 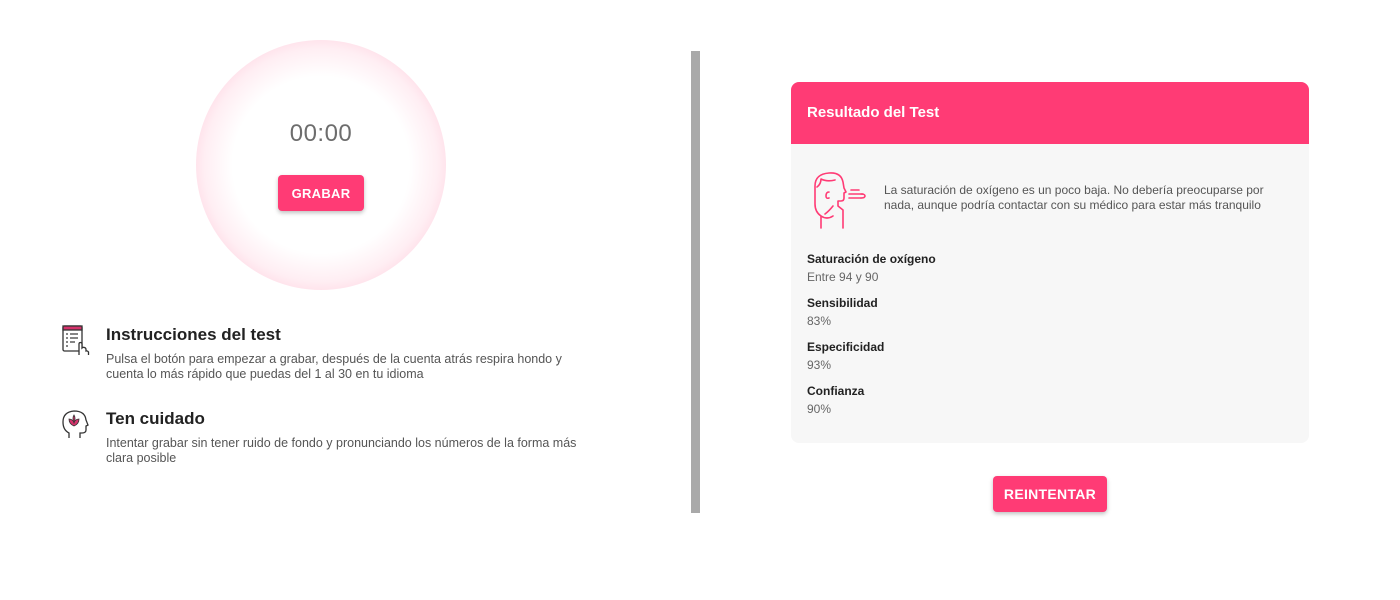 I want to click on timer-display: 00:00, so click(x=321, y=133).